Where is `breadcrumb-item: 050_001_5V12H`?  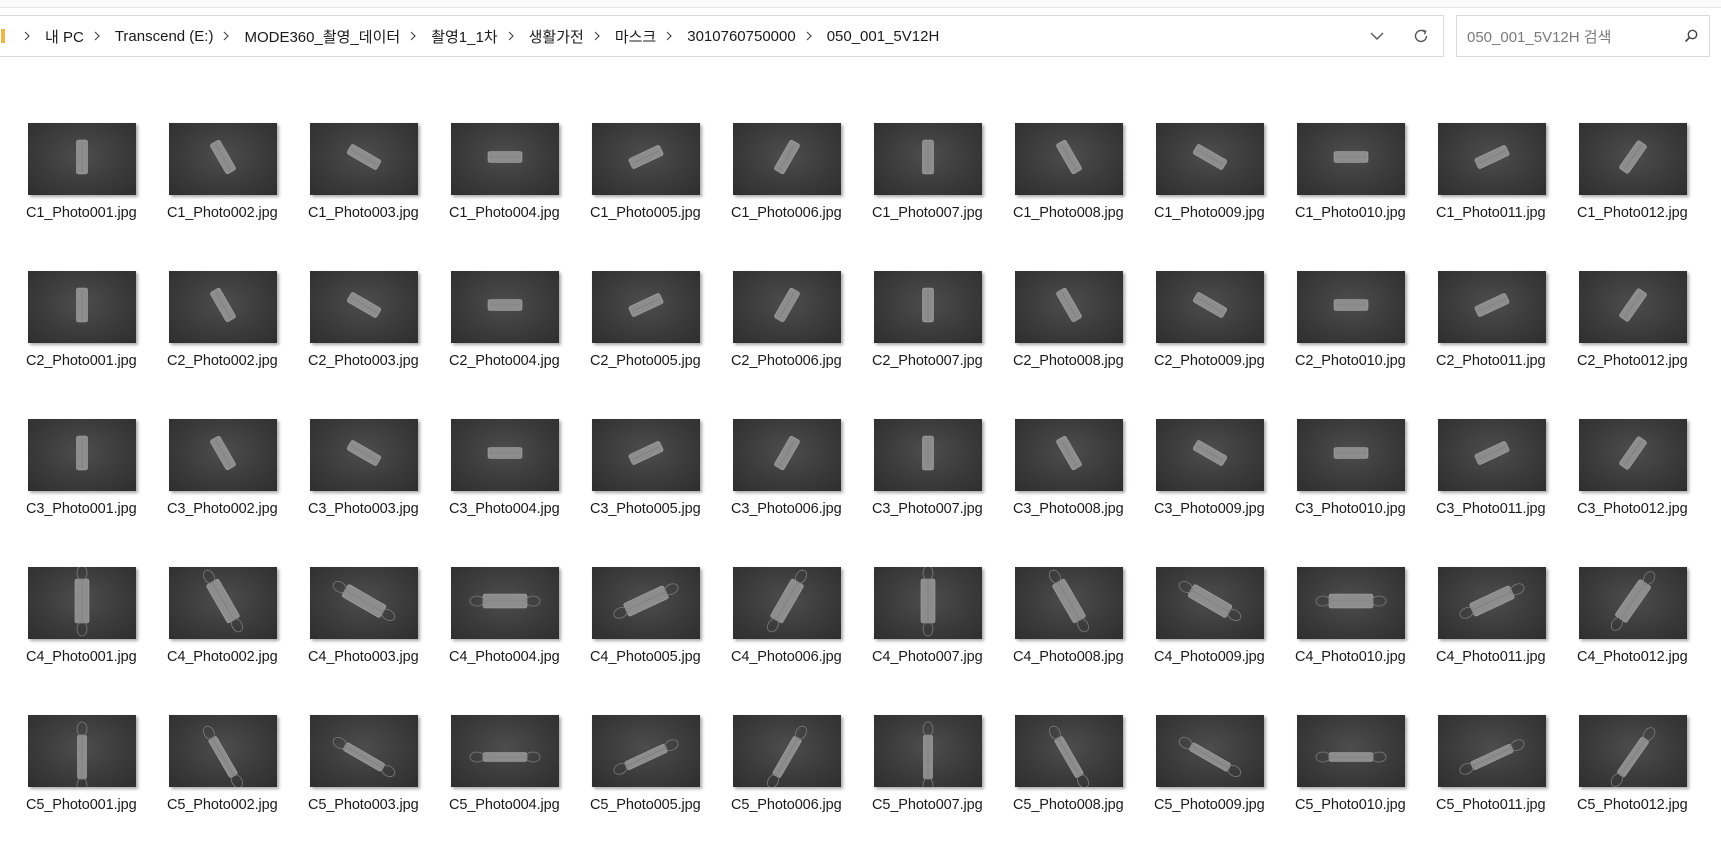 breadcrumb-item: 050_001_5V12H is located at coordinates (883, 36).